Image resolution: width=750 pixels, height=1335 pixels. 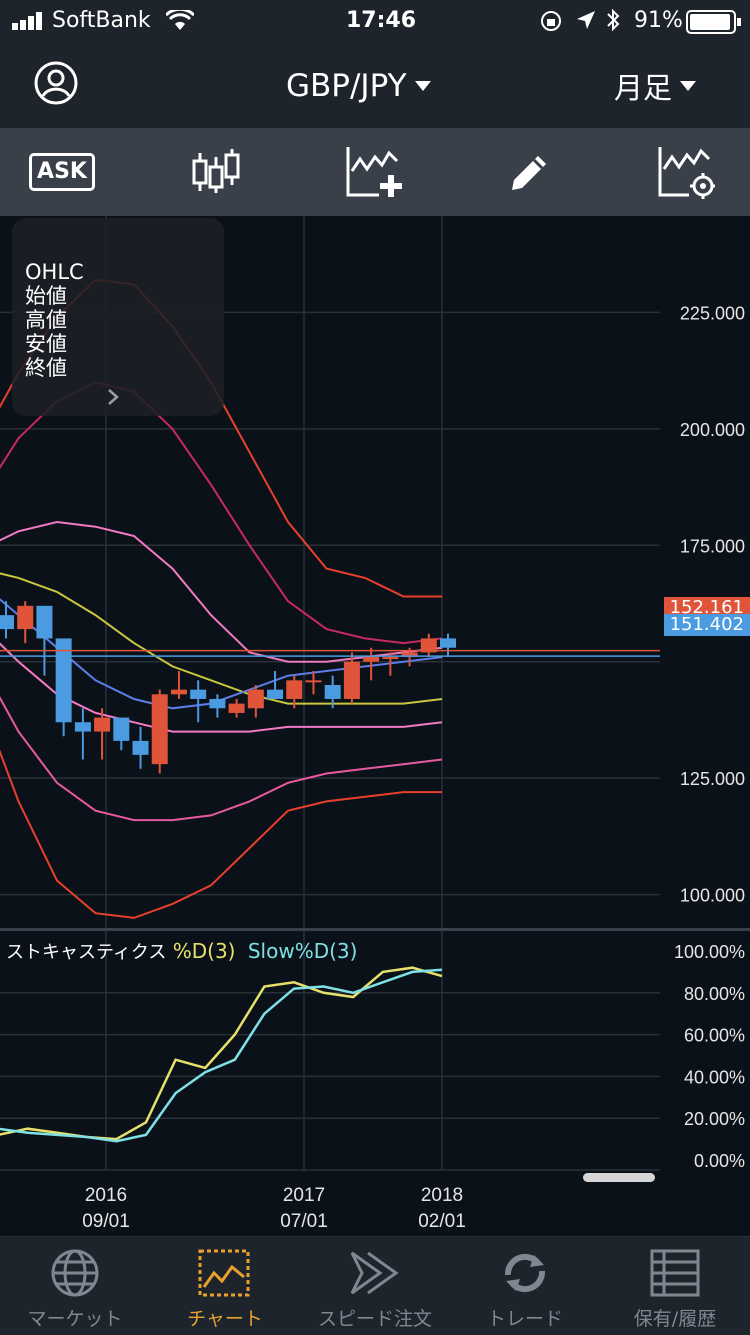 I want to click on orientation-lock-icon, so click(x=551, y=21).